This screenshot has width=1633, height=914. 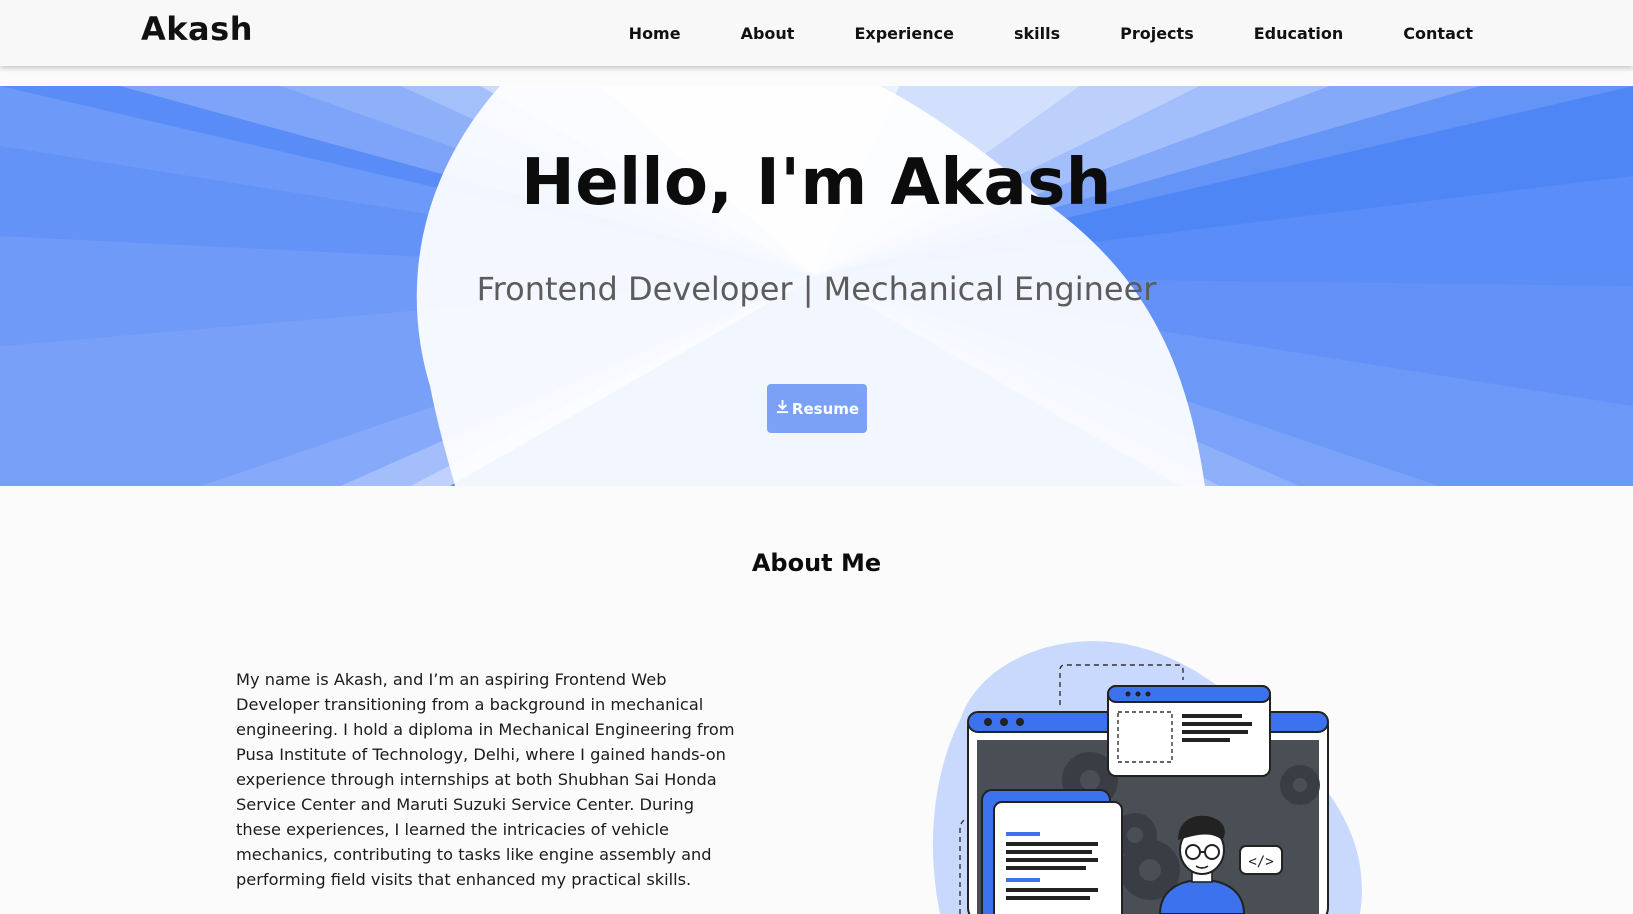 What do you see at coordinates (655, 33) in the screenshot?
I see `nav-home: Home` at bounding box center [655, 33].